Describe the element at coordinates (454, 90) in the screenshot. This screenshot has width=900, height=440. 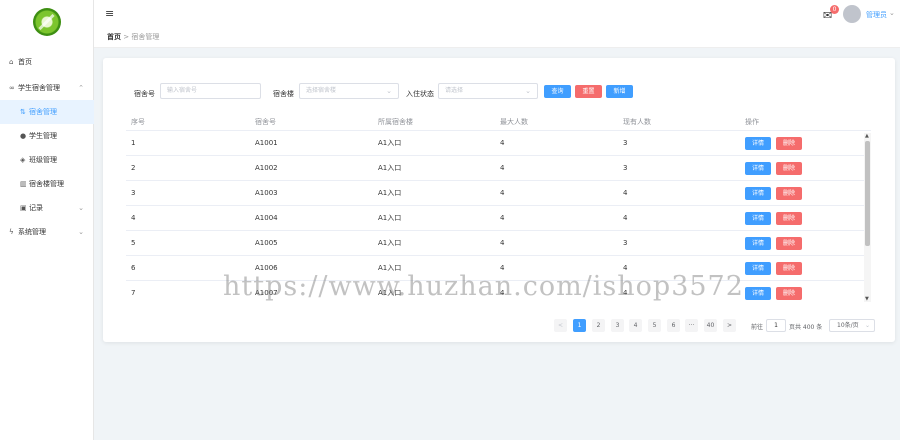
I see `status-select-placeholder: 请选择` at that location.